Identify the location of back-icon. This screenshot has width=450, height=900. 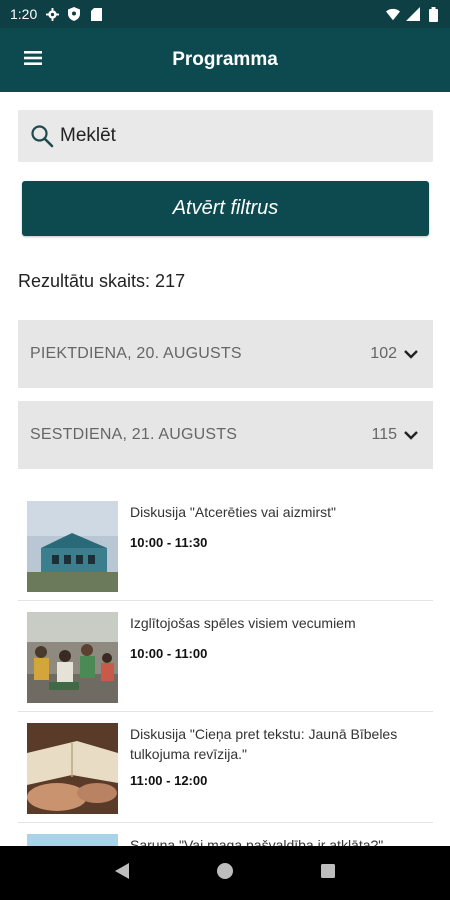
(122, 873).